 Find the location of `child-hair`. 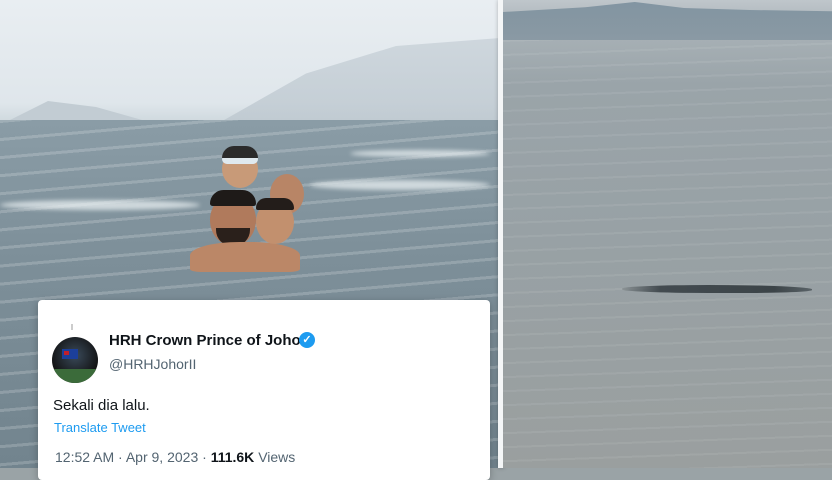

child-hair is located at coordinates (240, 152).